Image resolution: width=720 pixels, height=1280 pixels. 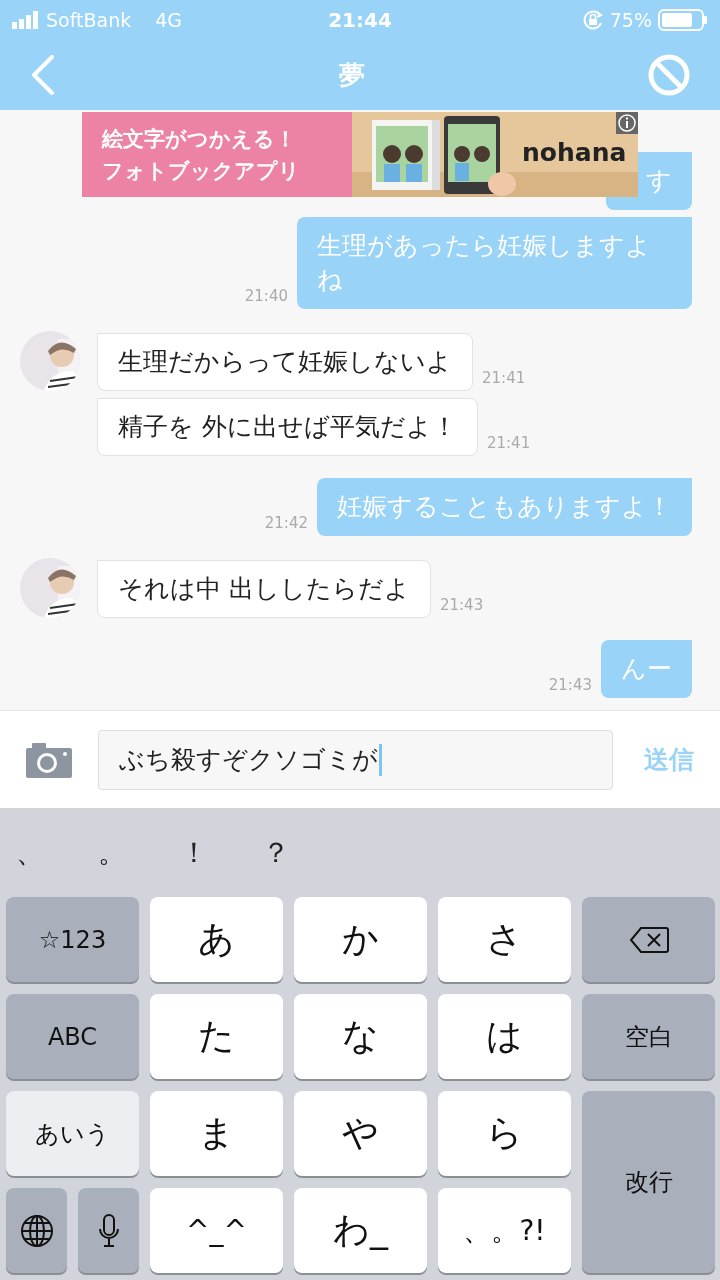 I want to click on keyboard-key: た, so click(x=216, y=1036).